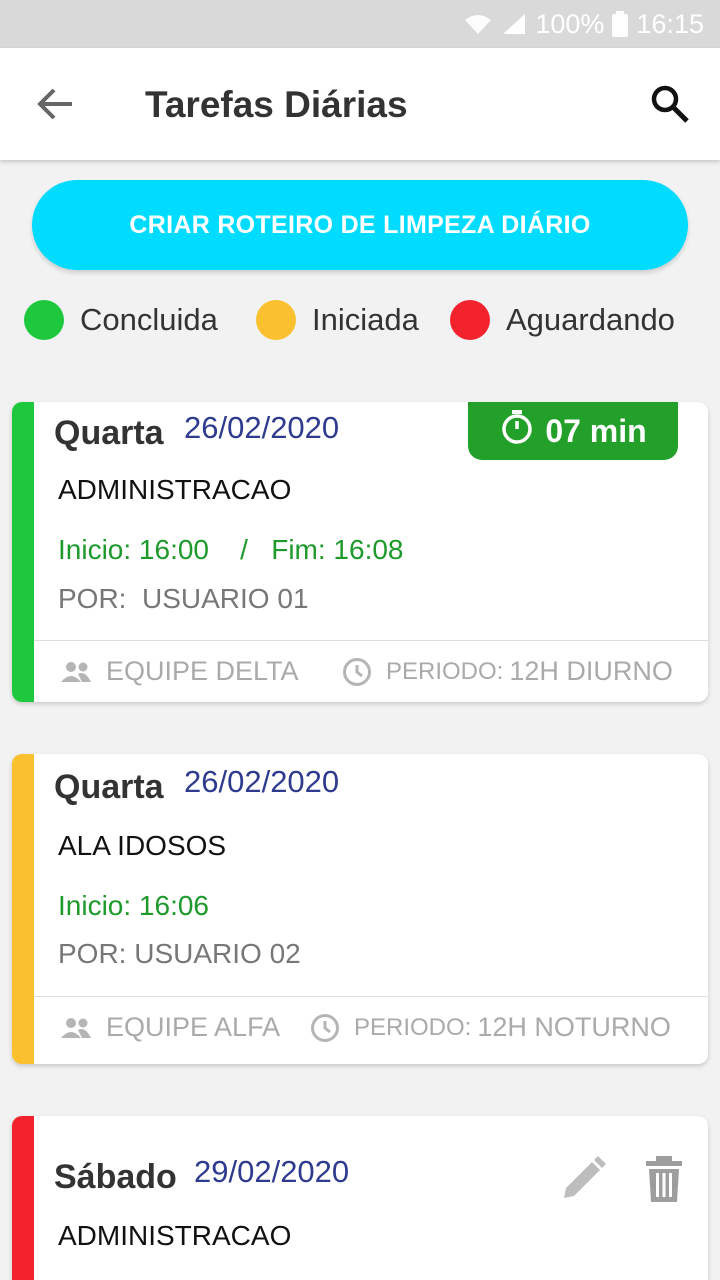 The height and width of the screenshot is (1280, 720). What do you see at coordinates (272, 1171) in the screenshot?
I see `task-date: 29/02/2020` at bounding box center [272, 1171].